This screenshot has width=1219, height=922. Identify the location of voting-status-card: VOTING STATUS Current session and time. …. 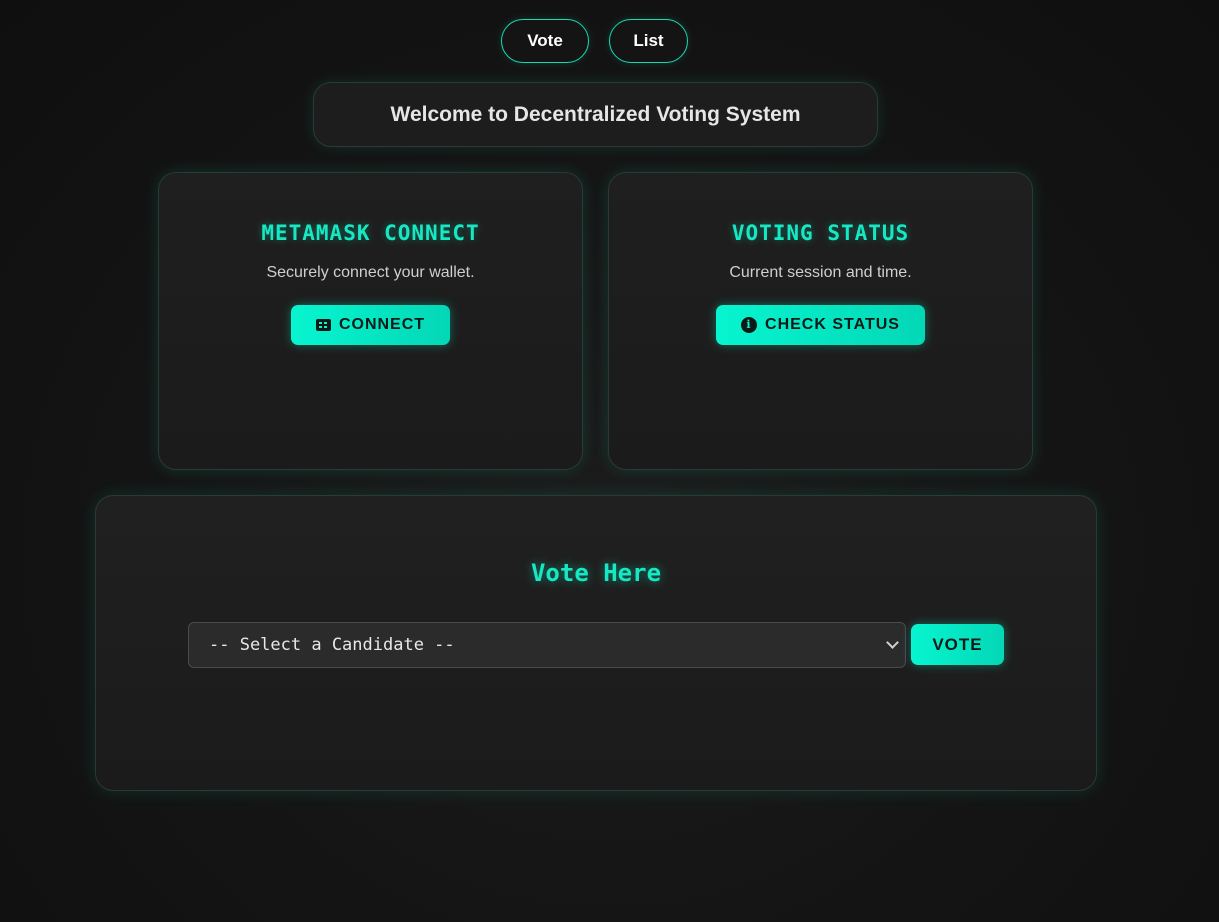
(820, 321).